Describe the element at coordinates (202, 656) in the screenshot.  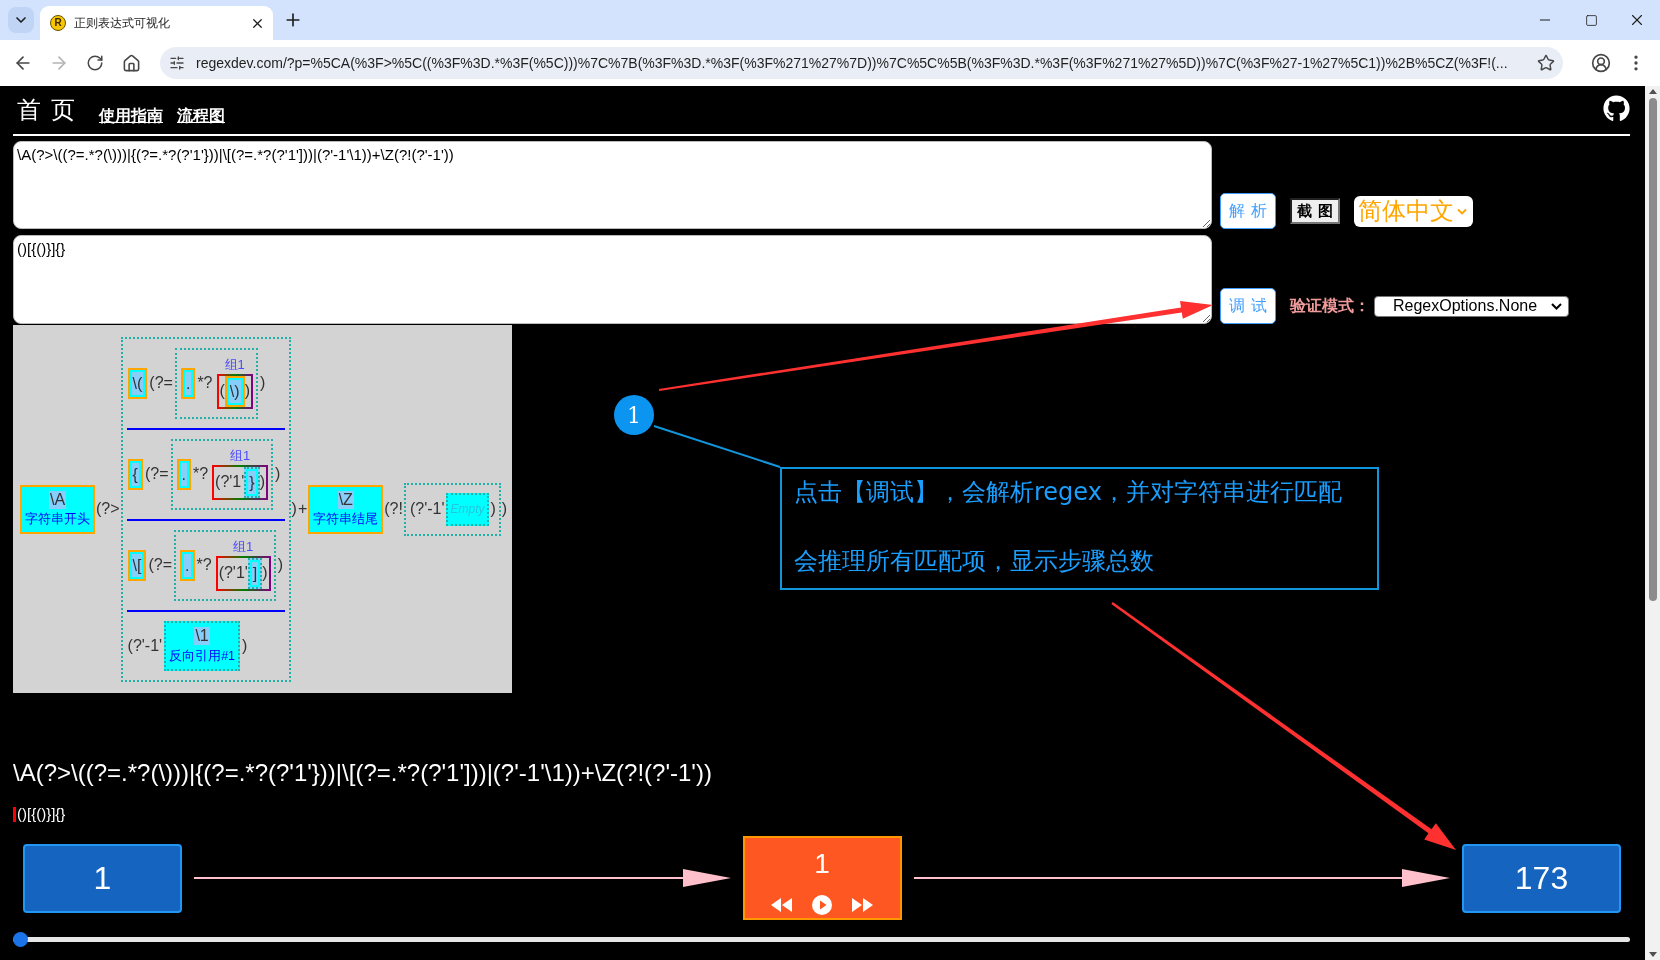
I see `backreference-caption: 反向引用#1` at that location.